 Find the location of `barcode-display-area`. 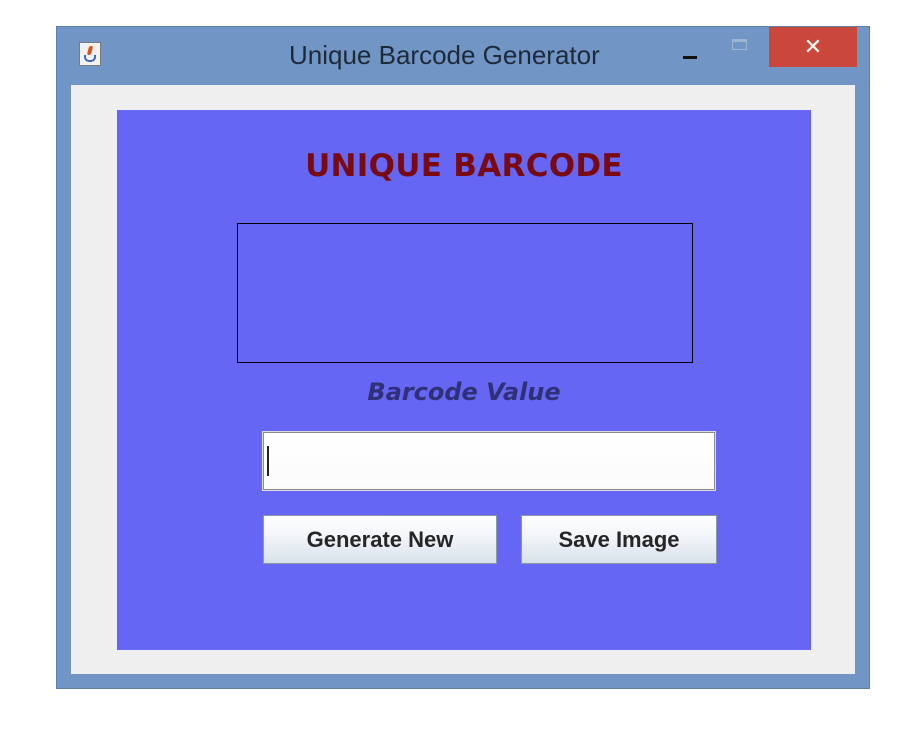

barcode-display-area is located at coordinates (465, 293).